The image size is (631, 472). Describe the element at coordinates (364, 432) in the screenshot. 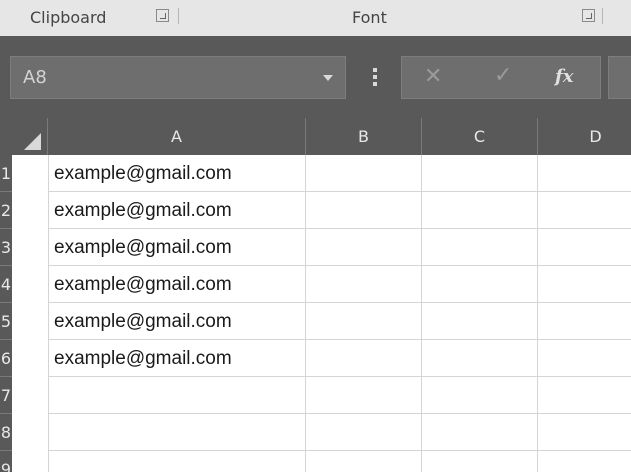

I see `cell-b8` at that location.